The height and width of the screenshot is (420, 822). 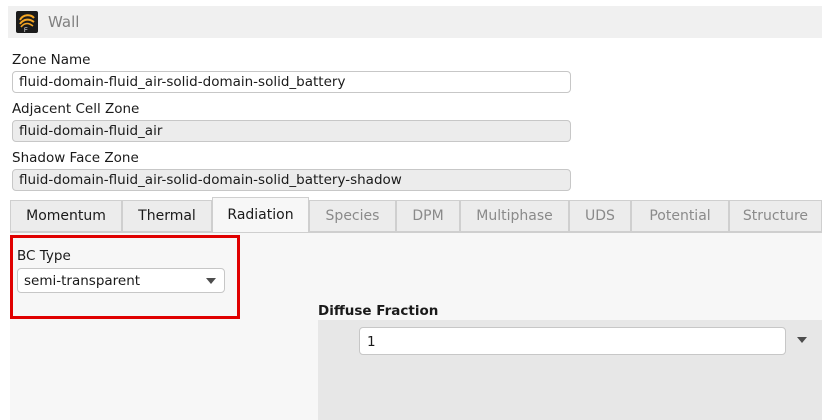 I want to click on tab-radiation: Radiation, so click(x=260, y=214).